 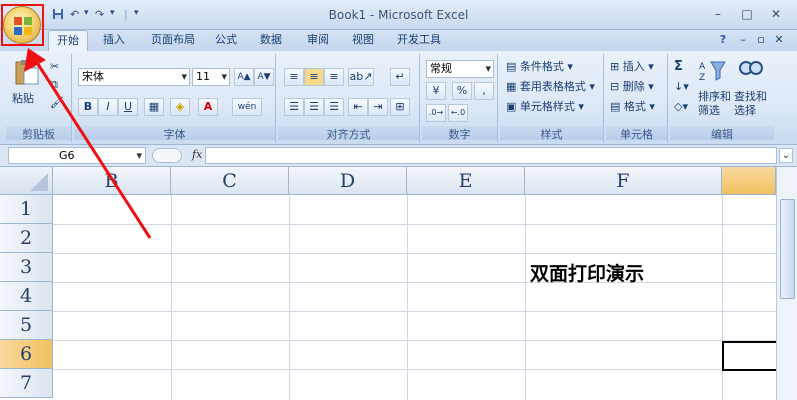 What do you see at coordinates (786, 155) in the screenshot?
I see `expand-formula-bar-icon: ⌄` at bounding box center [786, 155].